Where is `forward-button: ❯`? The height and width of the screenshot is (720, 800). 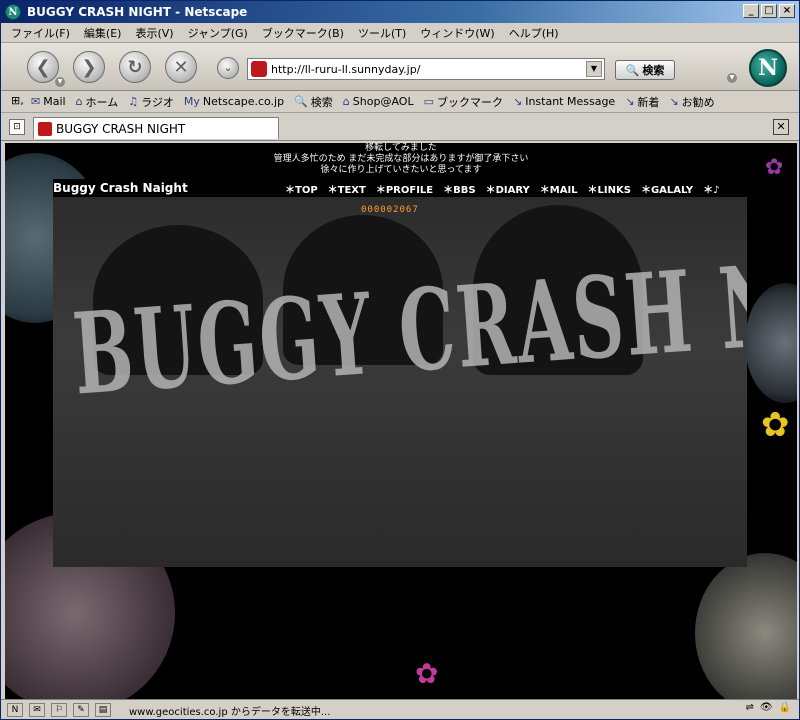 forward-button: ❯ is located at coordinates (89, 67).